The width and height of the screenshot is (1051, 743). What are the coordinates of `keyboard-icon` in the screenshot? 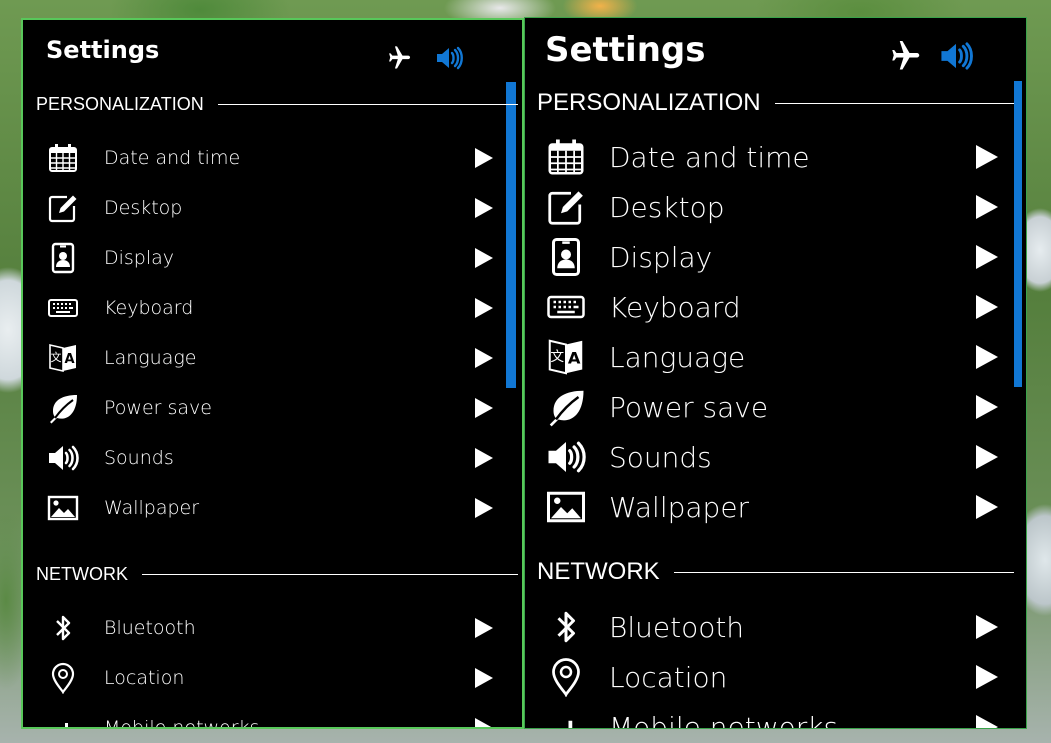 It's located at (63, 308).